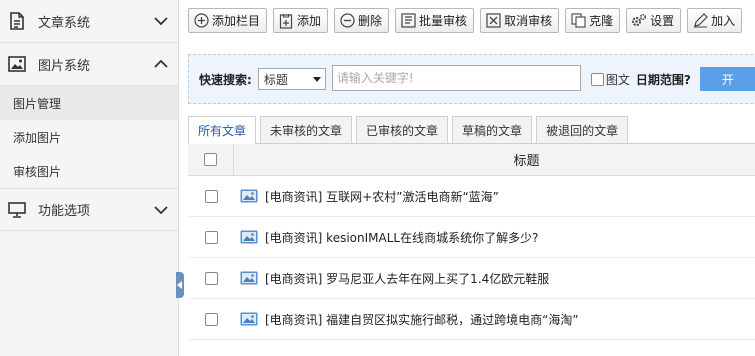  Describe the element at coordinates (64, 23) in the screenshot. I see `sidebar-group-label: 文章系统` at that location.